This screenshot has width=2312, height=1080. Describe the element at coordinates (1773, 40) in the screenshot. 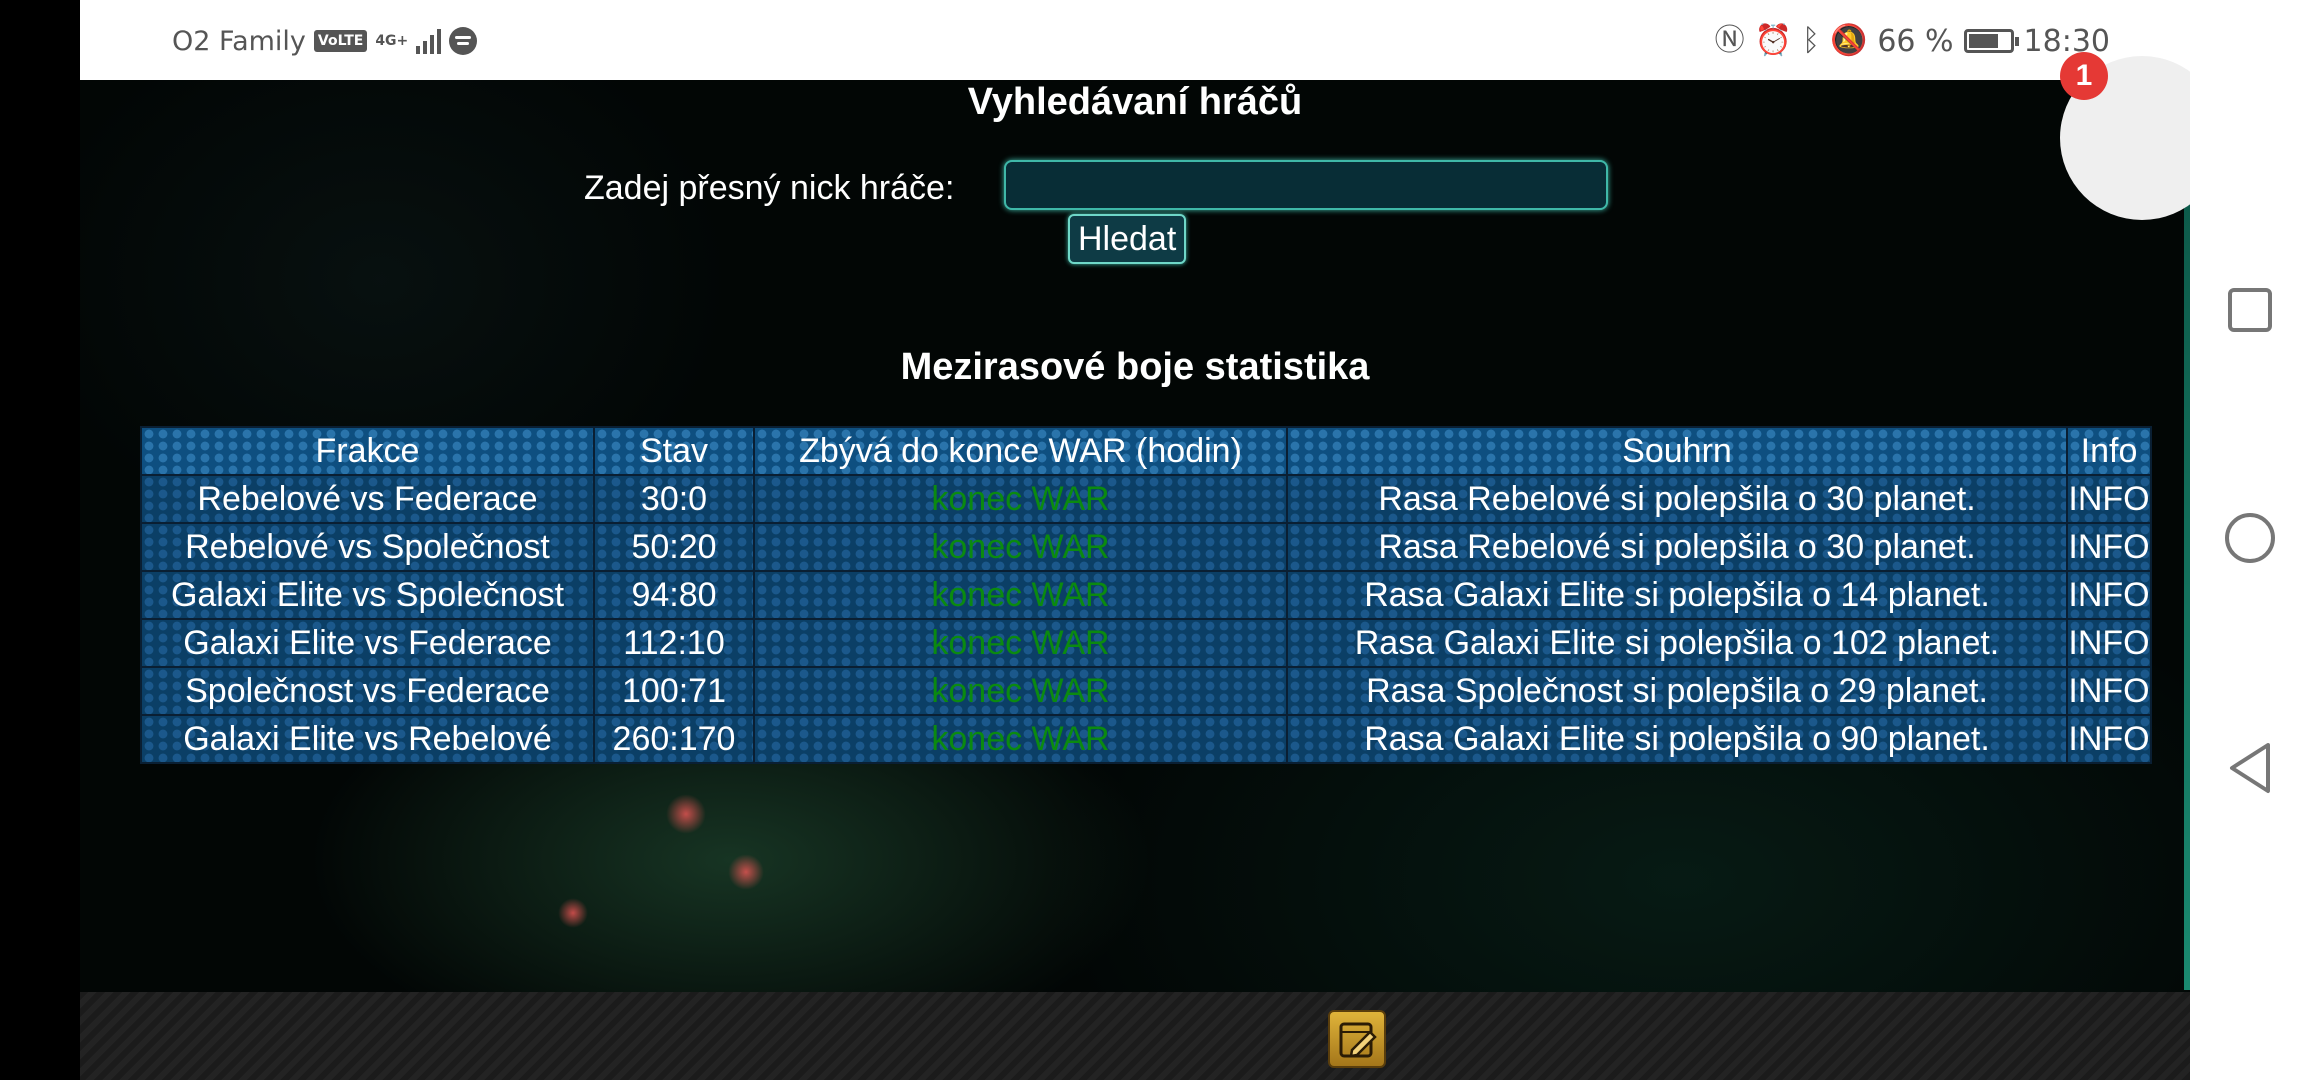

I see `alarm-icon: ⏰` at that location.